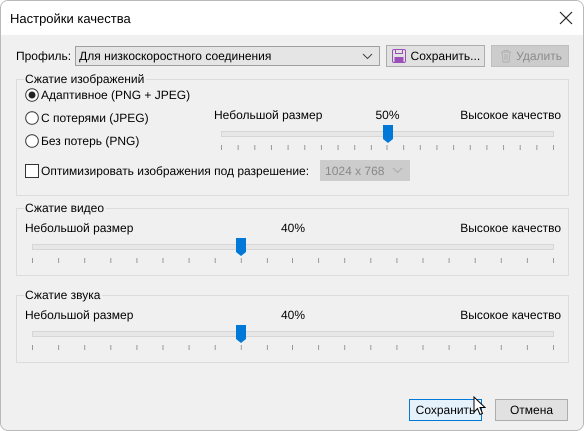 This screenshot has height=431, width=584. Describe the element at coordinates (387, 115) in the screenshot. I see `value-label: 50%` at that location.